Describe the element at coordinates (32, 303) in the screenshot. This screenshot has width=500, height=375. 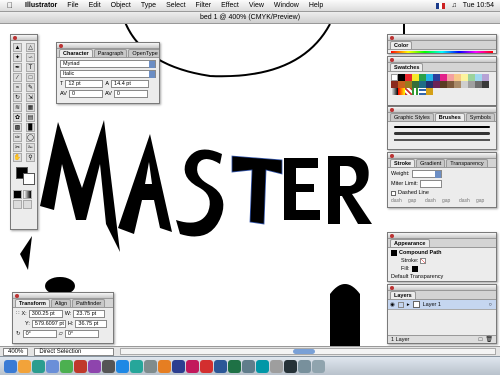
I see `tab-transform: Transform` at that location.